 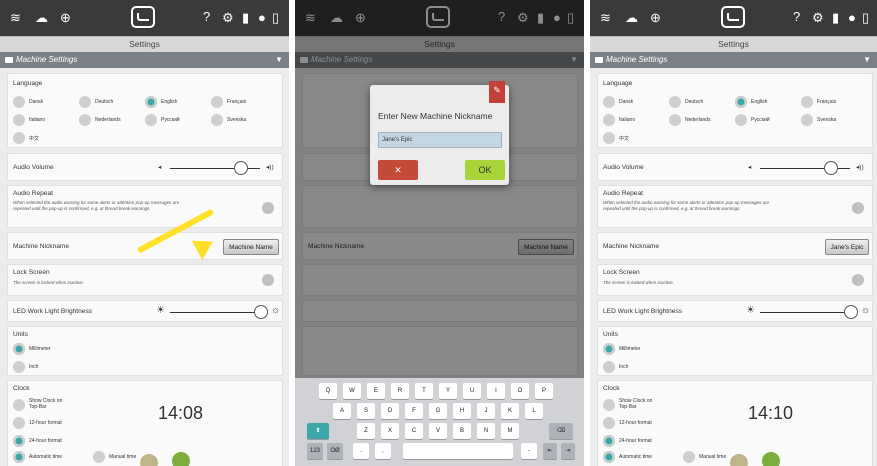 What do you see at coordinates (438, 431) in the screenshot?
I see `key: V` at bounding box center [438, 431].